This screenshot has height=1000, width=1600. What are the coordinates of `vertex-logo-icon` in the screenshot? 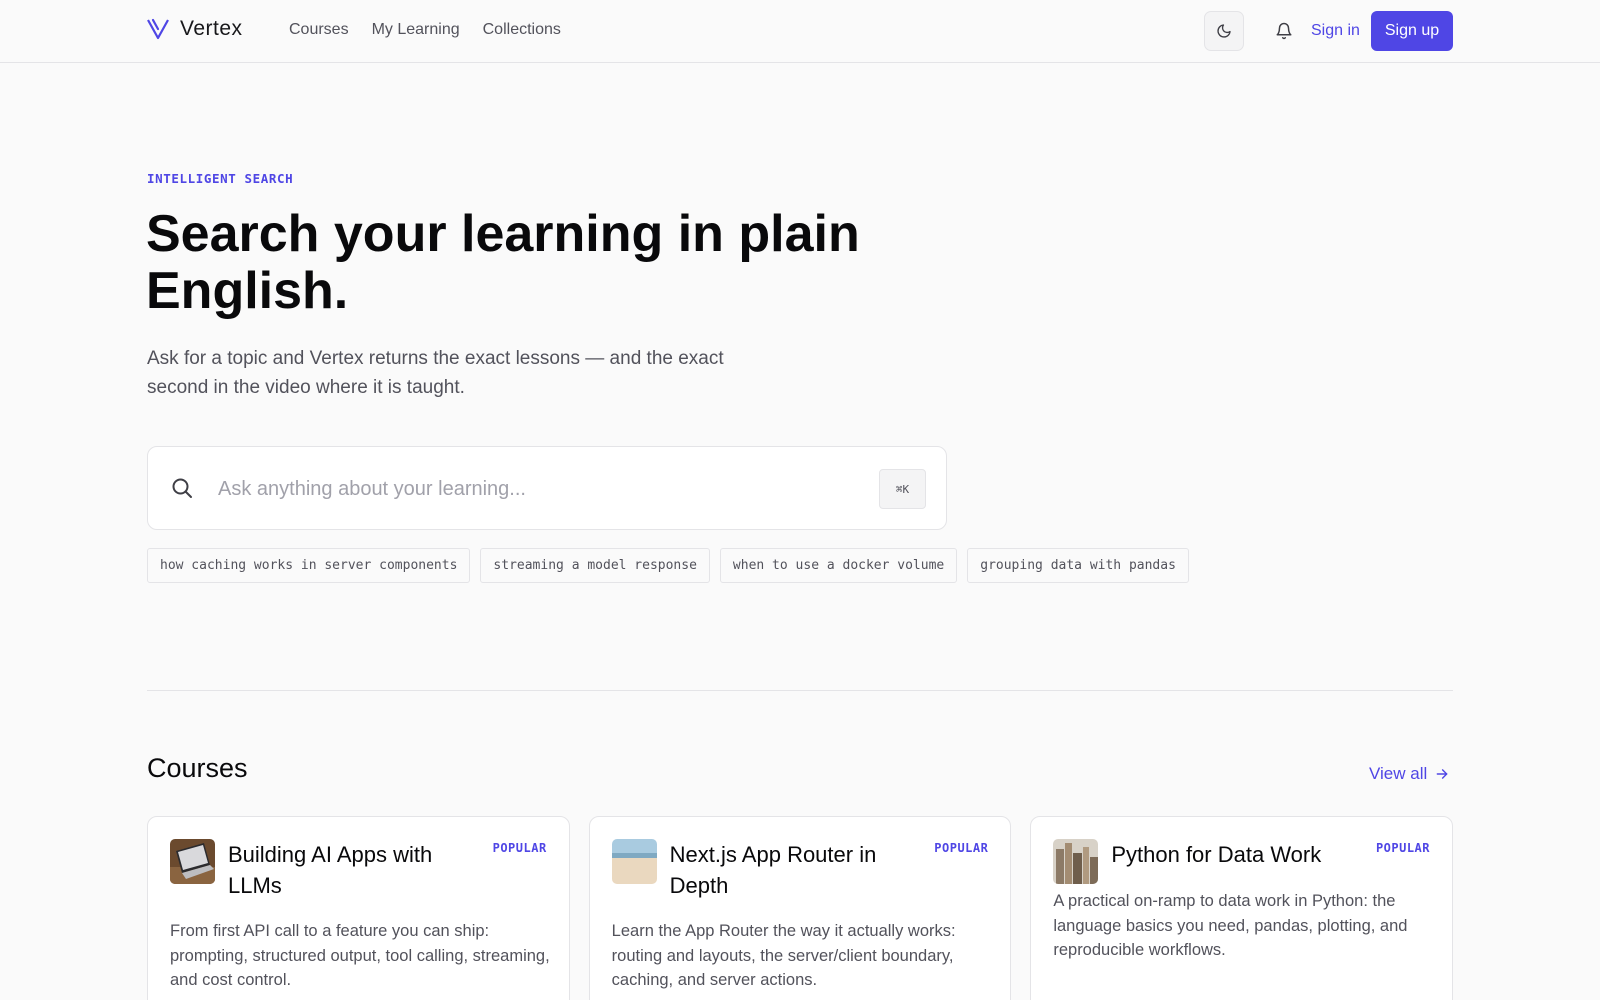 It's located at (158, 29).